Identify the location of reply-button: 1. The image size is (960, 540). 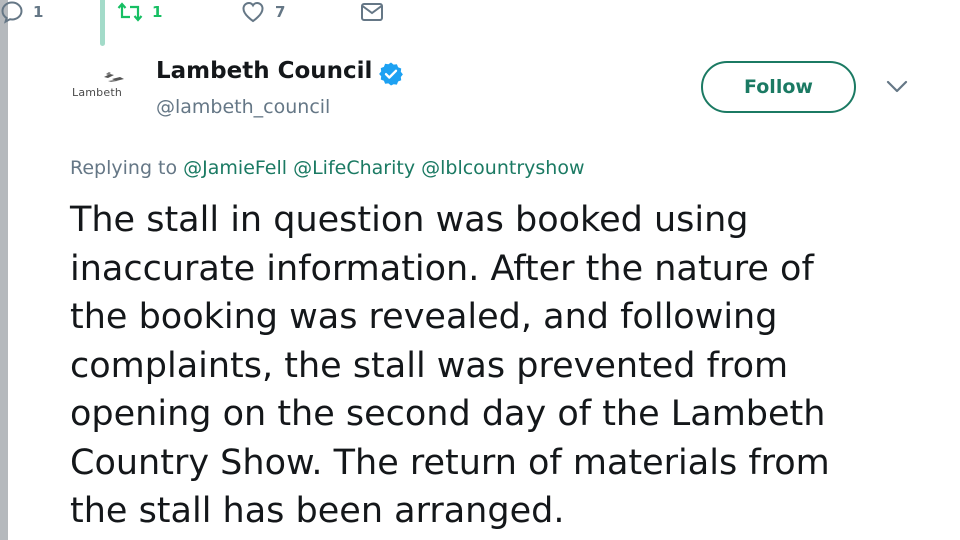
(21, 12).